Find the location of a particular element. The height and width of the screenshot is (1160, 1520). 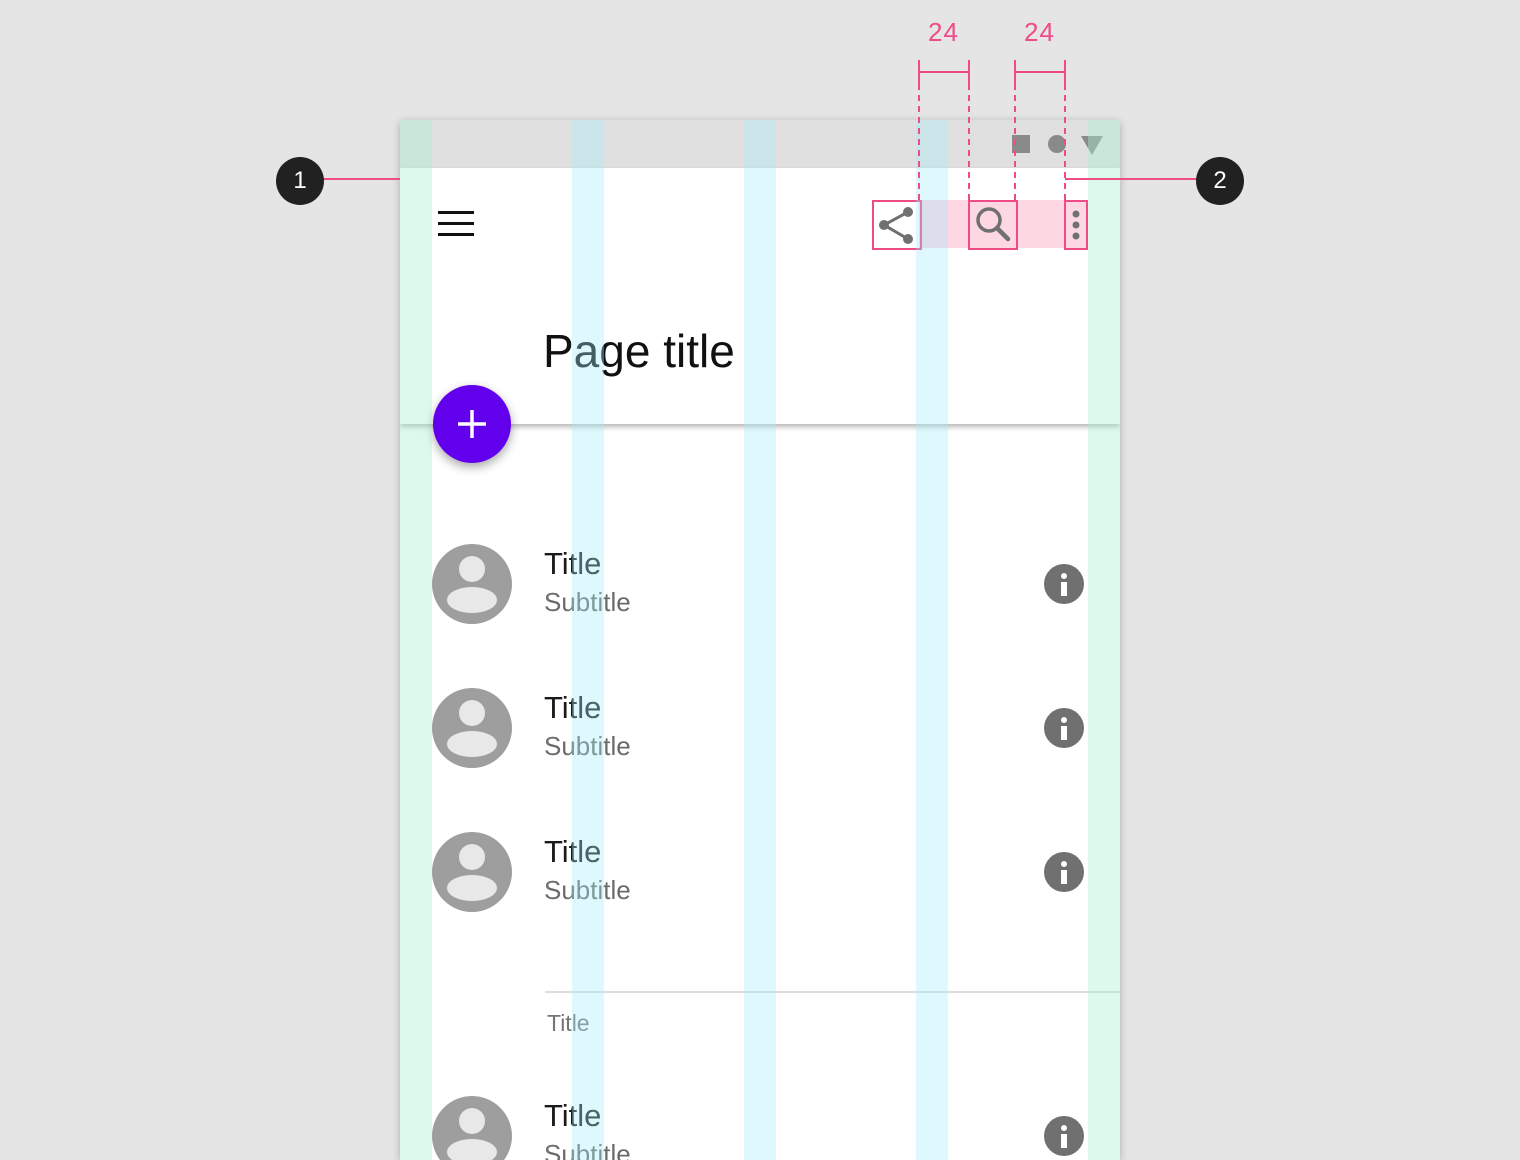

plus-icon is located at coordinates (472, 424).